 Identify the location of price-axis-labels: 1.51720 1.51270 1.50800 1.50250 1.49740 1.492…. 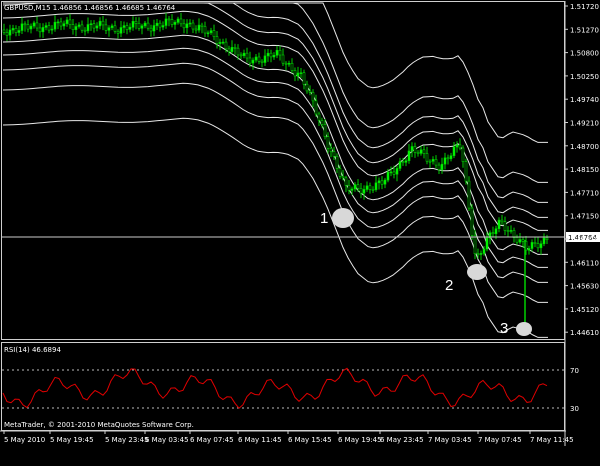
(582, 170).